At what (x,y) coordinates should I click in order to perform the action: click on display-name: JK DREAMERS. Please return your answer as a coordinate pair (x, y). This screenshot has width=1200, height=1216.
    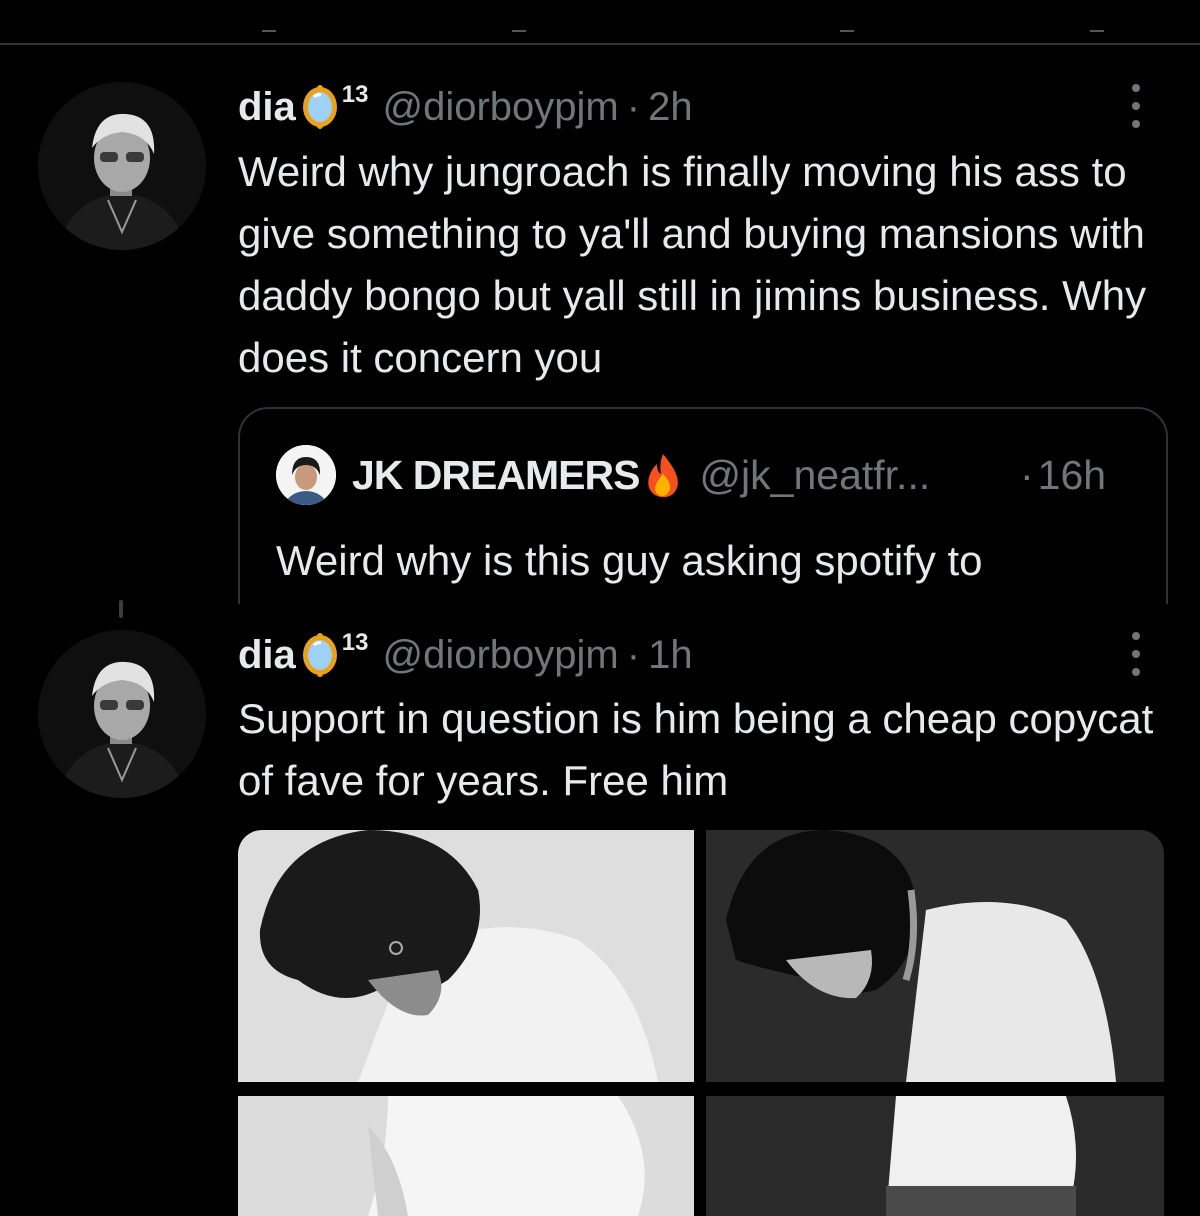
    Looking at the image, I should click on (496, 474).